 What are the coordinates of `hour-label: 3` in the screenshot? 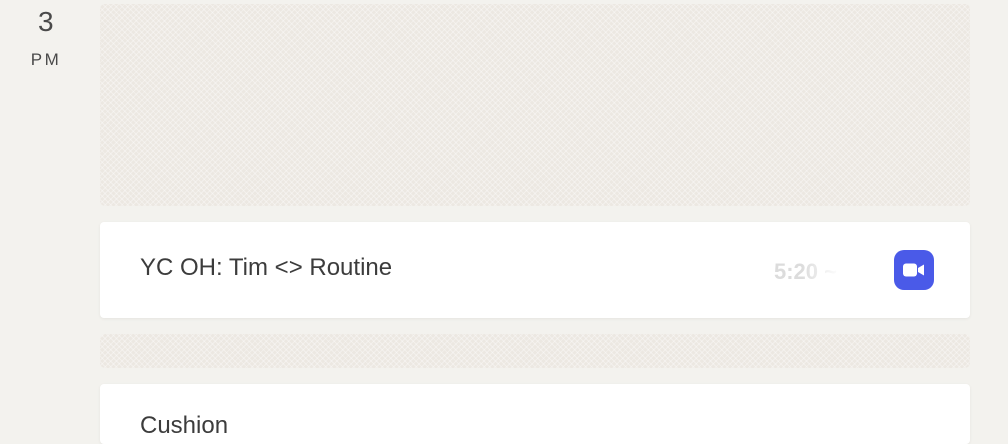 It's located at (46, 21).